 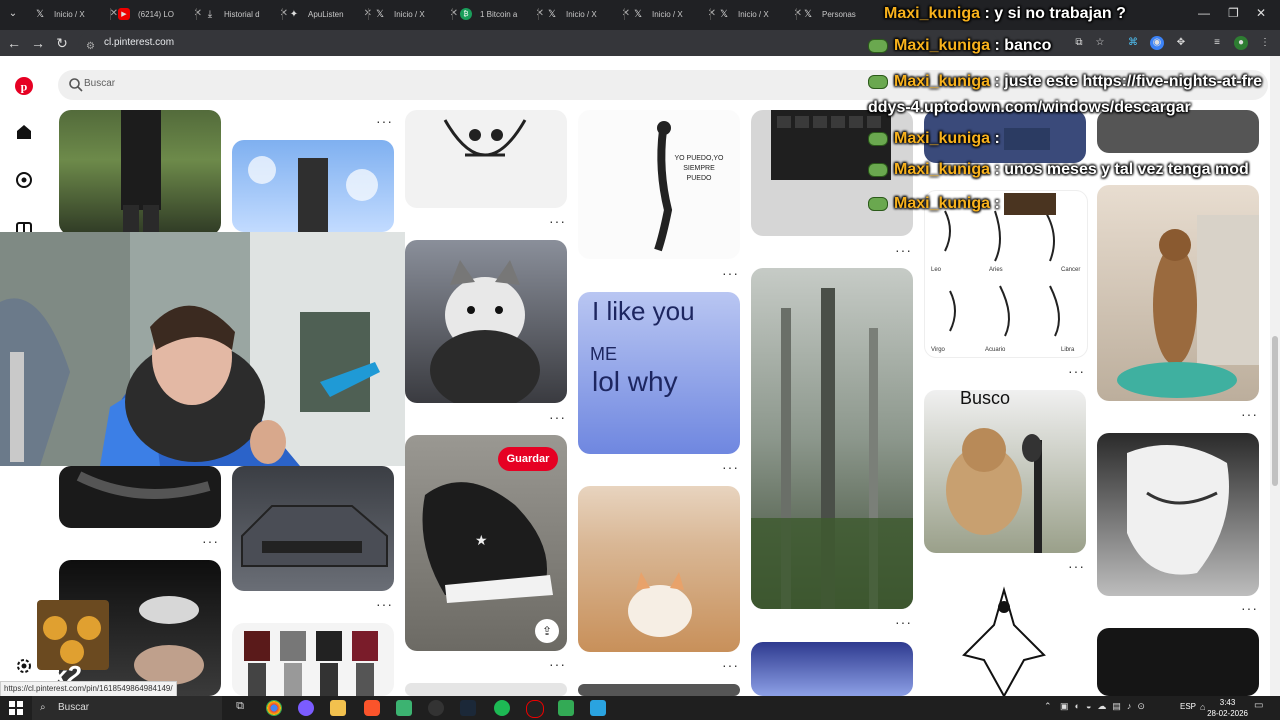 What do you see at coordinates (1261, 707) in the screenshot?
I see `notifications-icon: ▭` at bounding box center [1261, 707].